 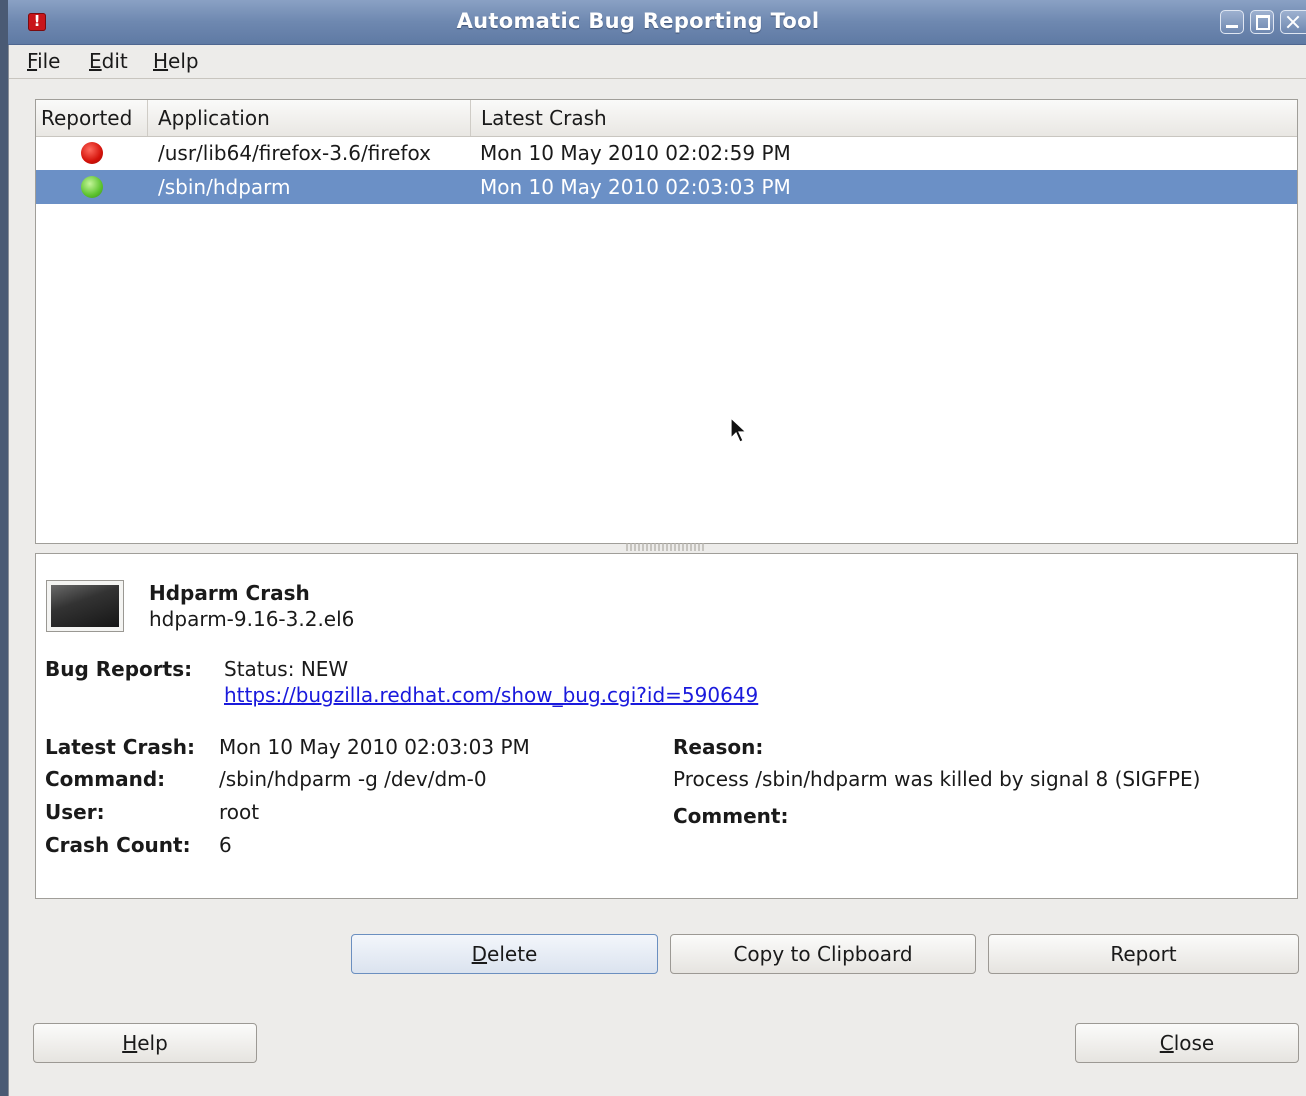 I want to click on reported-status-icon, so click(x=92, y=187).